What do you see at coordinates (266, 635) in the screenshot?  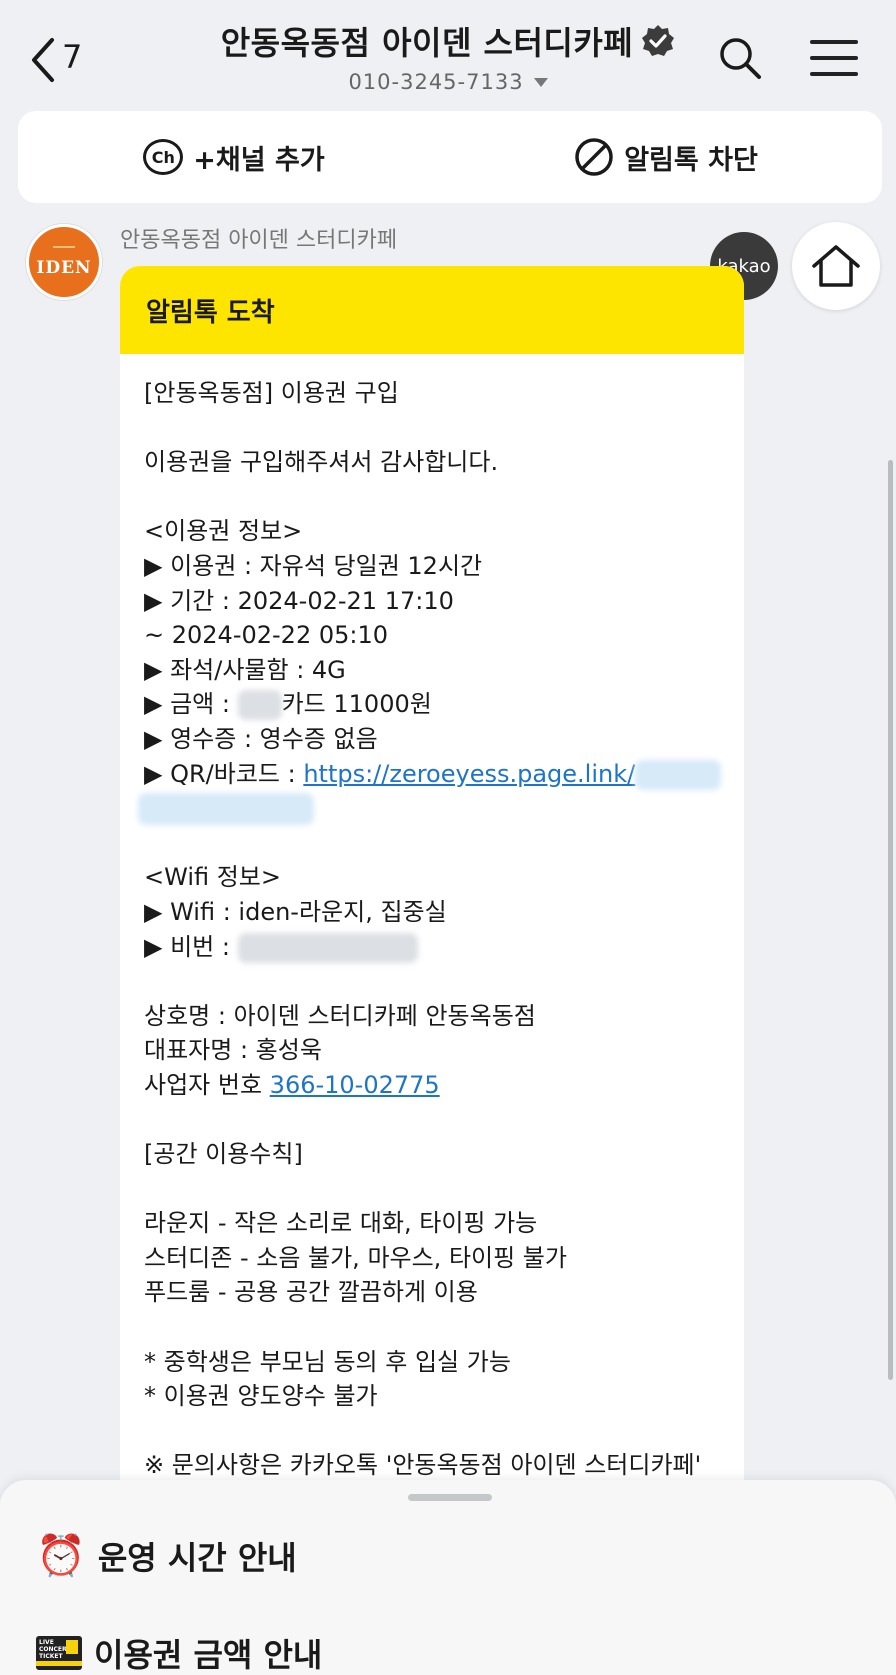 I see `message-line: ~ 2024-02-22 05:10` at bounding box center [266, 635].